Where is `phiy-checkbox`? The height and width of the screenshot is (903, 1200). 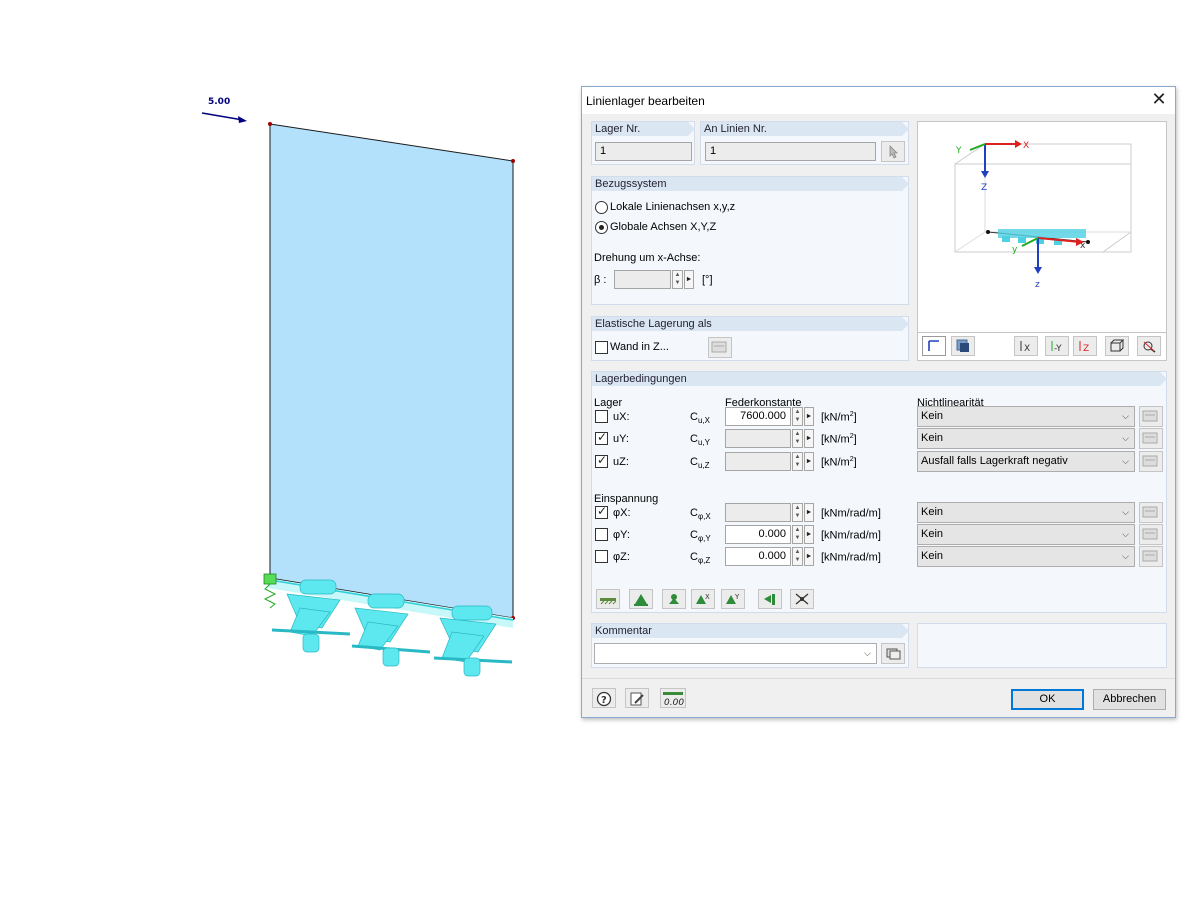 phiy-checkbox is located at coordinates (601, 534).